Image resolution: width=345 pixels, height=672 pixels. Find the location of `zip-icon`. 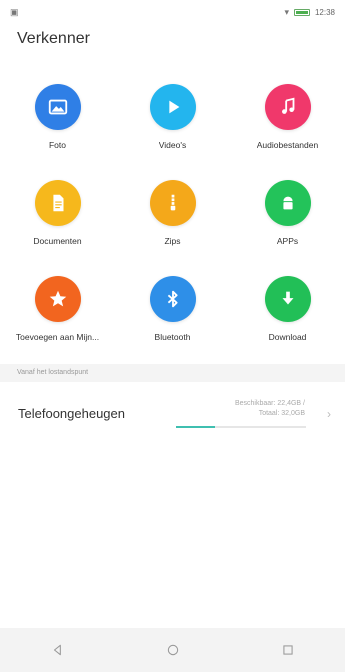

zip-icon is located at coordinates (172, 202).